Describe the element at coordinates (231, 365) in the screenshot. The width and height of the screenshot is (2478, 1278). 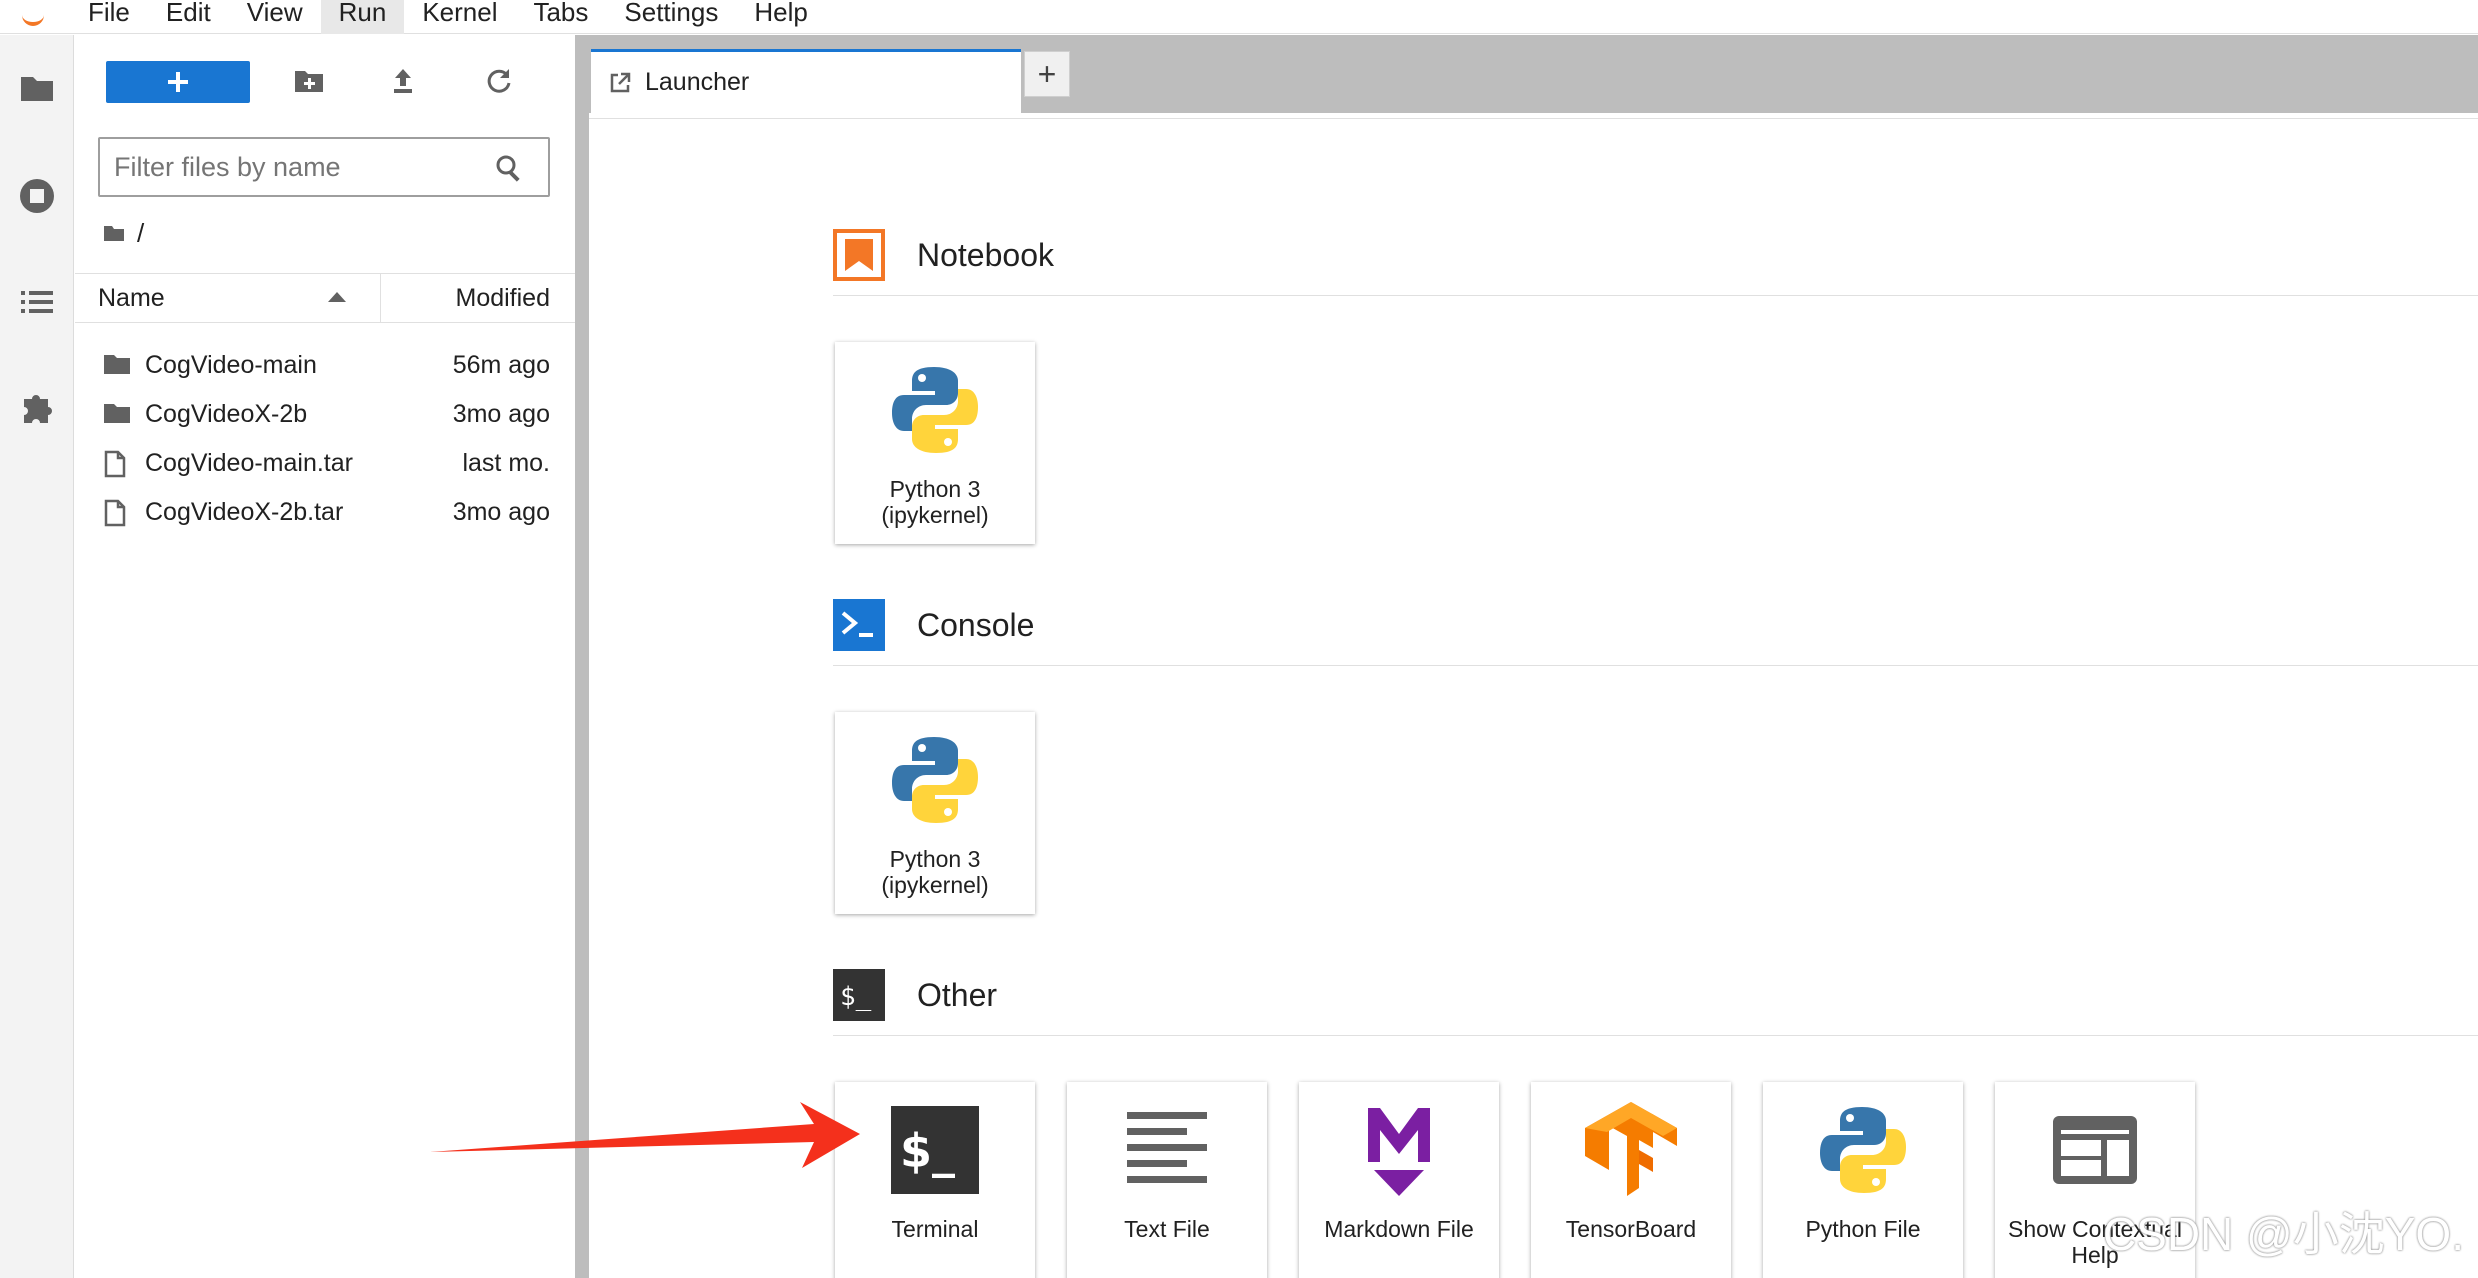
I see `file-name: CogVideo-main` at that location.